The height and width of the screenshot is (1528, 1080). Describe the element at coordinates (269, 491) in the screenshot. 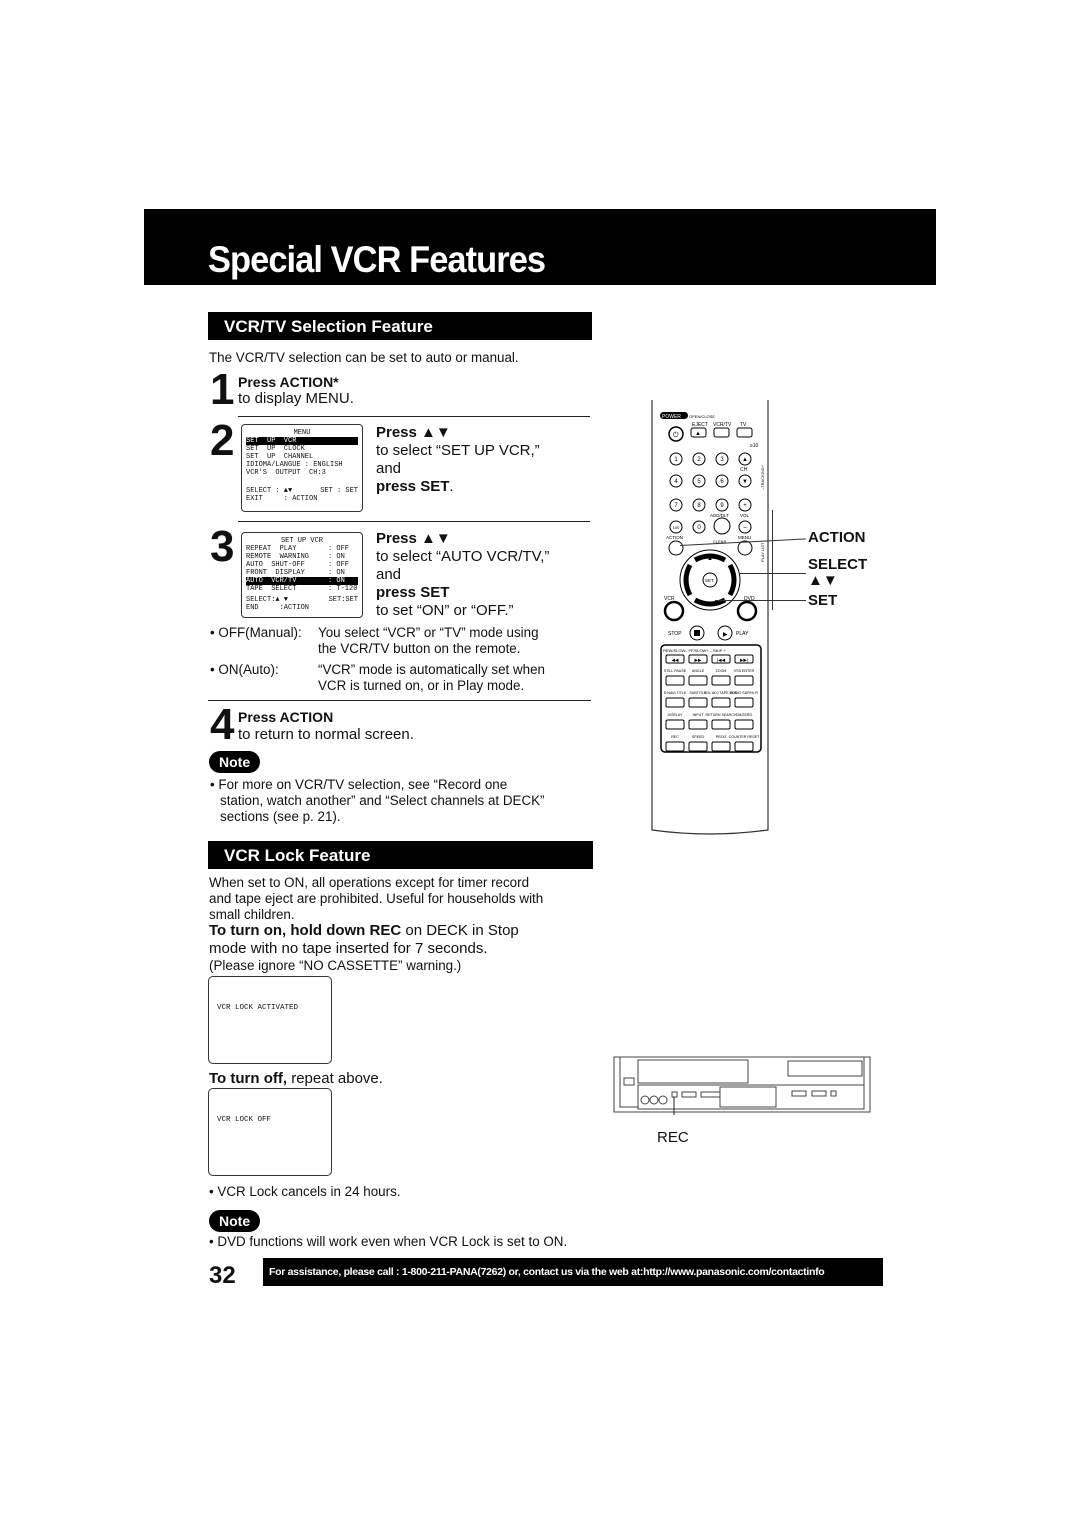

I see `osd-select: SELECT : ▲▼` at that location.